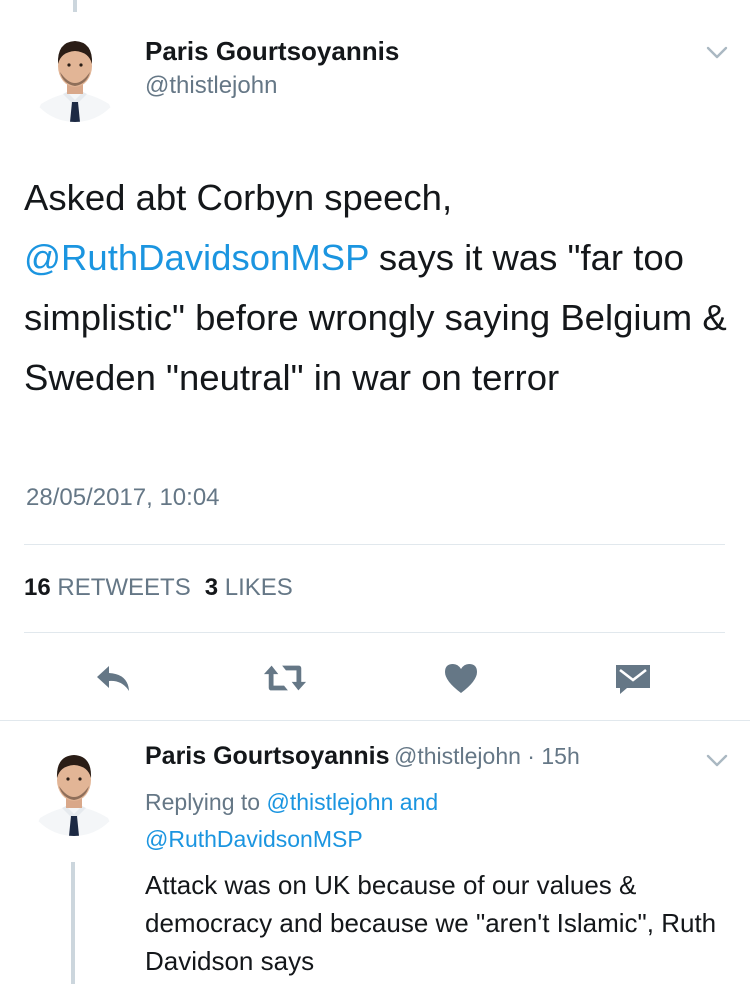  I want to click on reply-author-handle: @thistlejohn, so click(457, 756).